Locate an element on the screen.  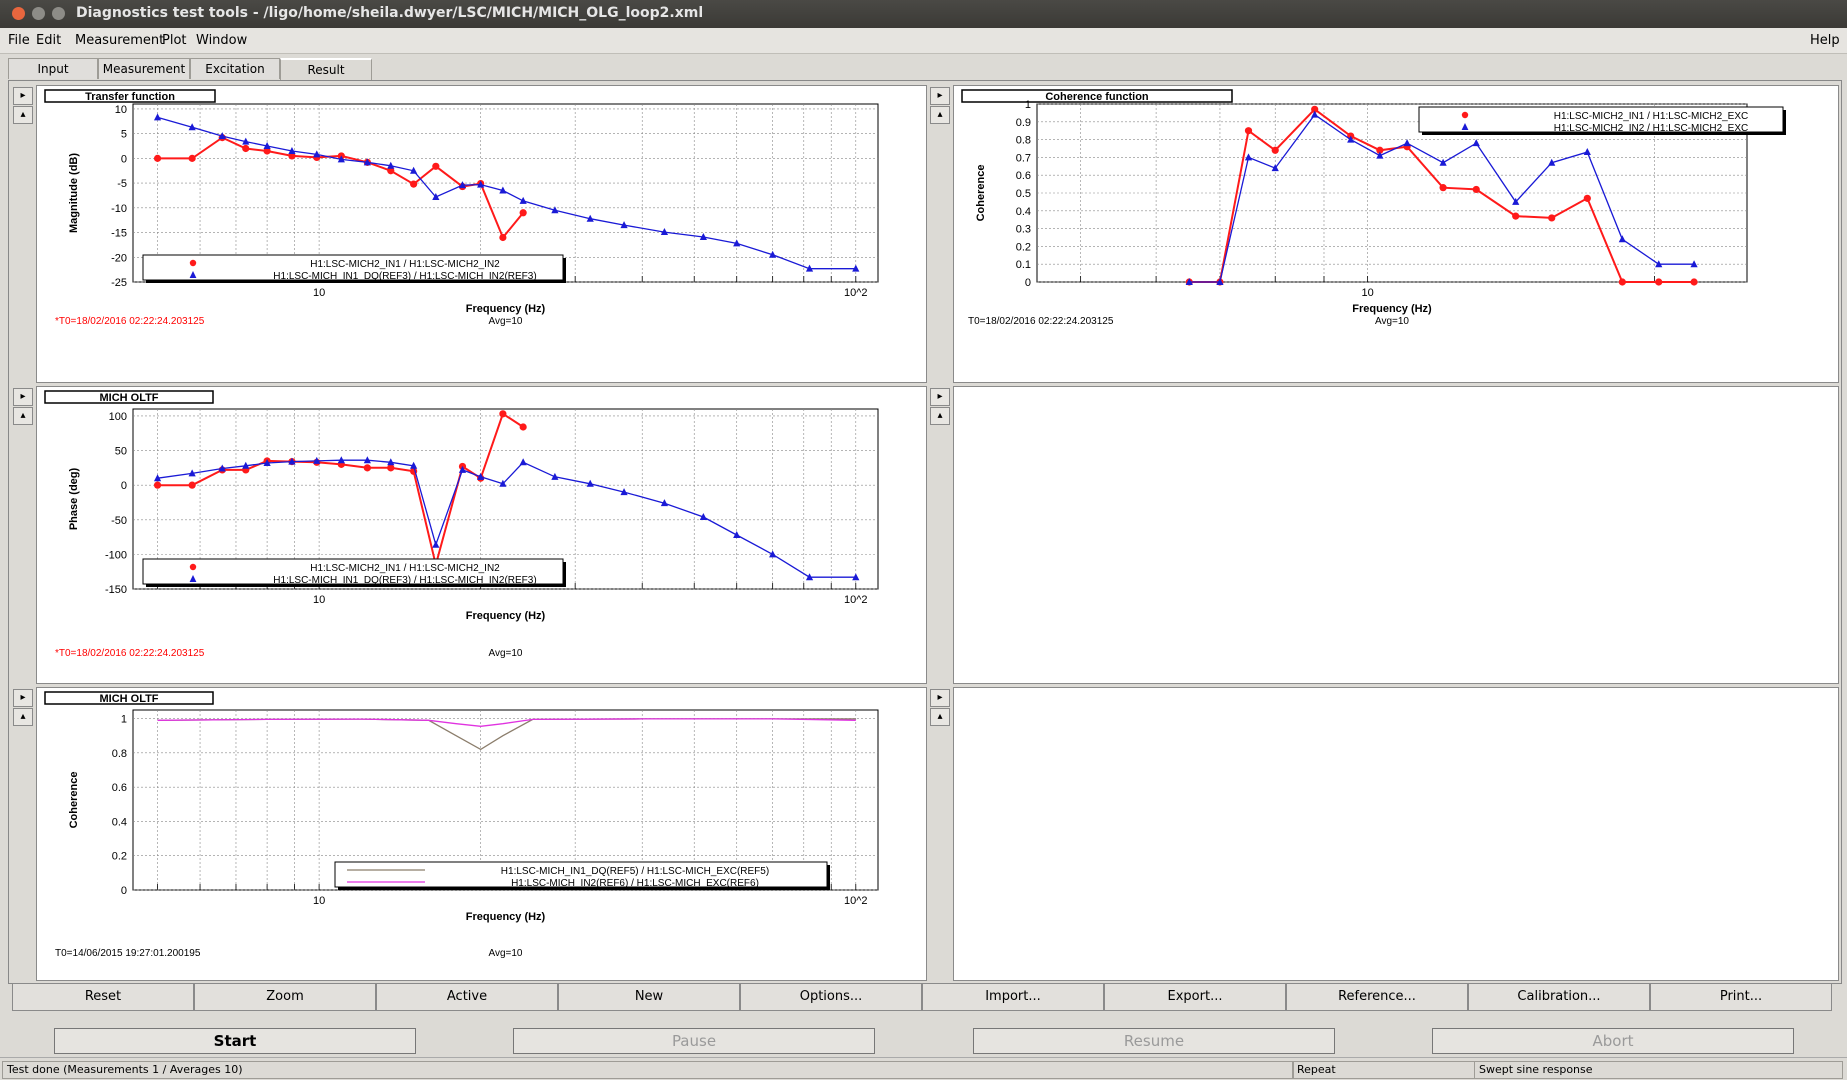
status-message: Test done (Measurements 1 / Averages 10) is located at coordinates (648, 1070).